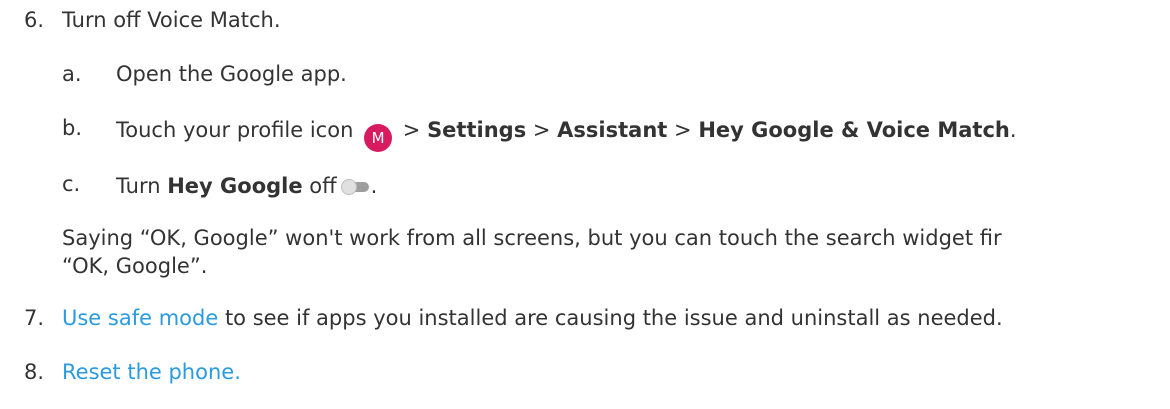 Image resolution: width=1170 pixels, height=409 pixels. What do you see at coordinates (378, 138) in the screenshot?
I see `profile-avatar-icon: M` at bounding box center [378, 138].